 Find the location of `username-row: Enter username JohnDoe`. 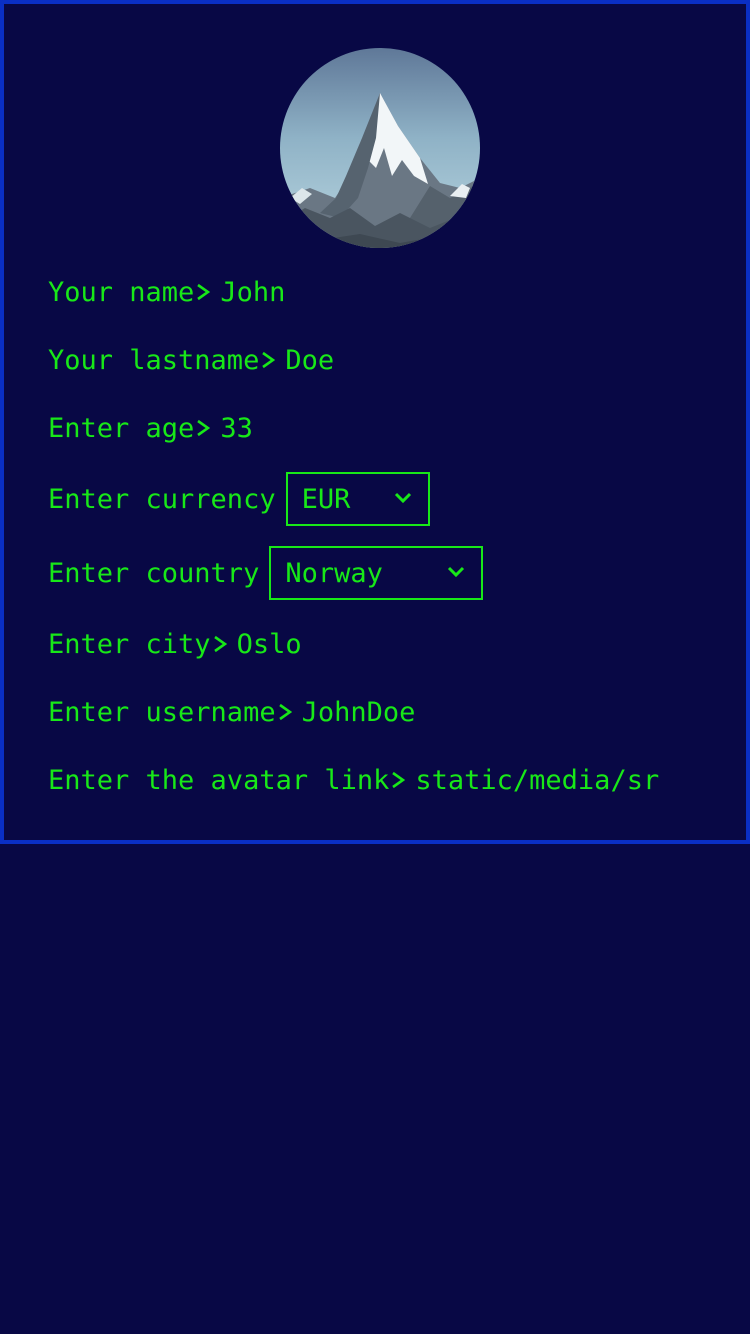

username-row: Enter username JohnDoe is located at coordinates (231, 712).